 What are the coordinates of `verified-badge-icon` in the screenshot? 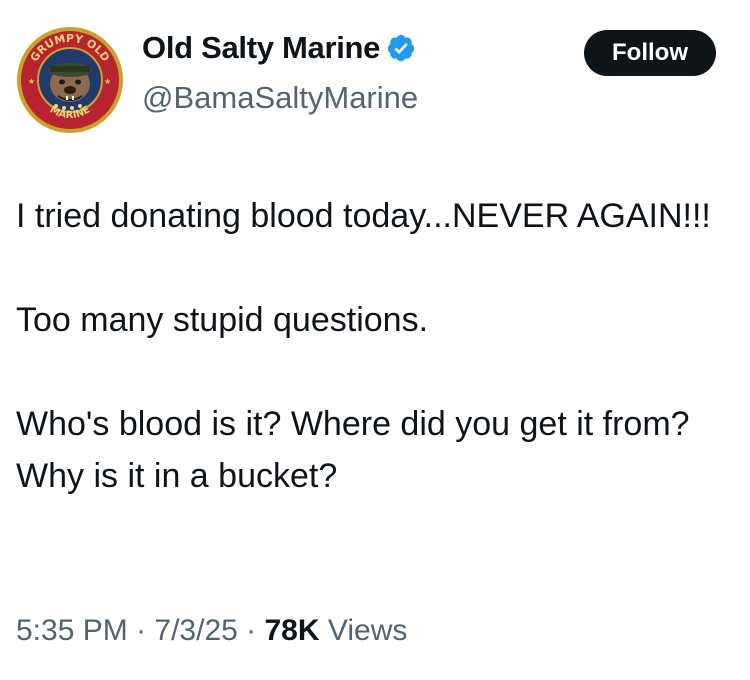 It's located at (401, 48).